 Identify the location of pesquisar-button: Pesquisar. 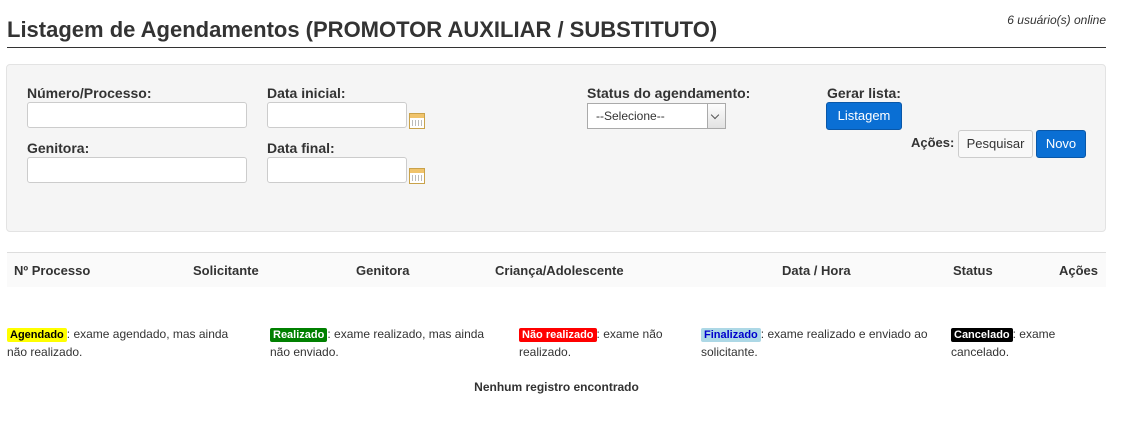
(995, 144).